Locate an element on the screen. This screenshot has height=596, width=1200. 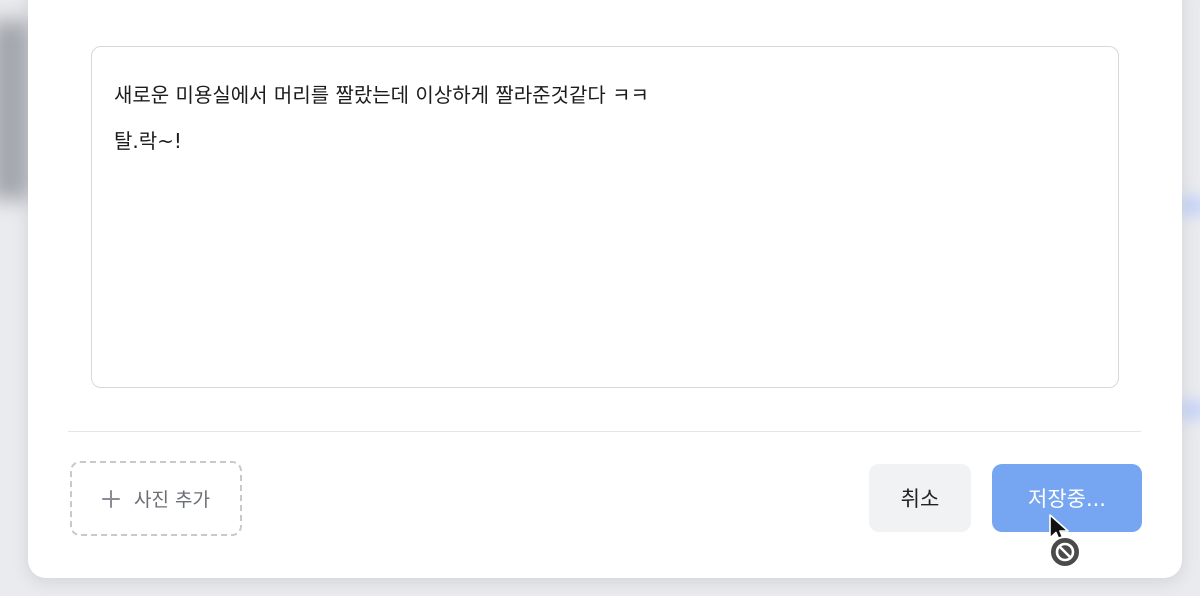
add-photo-button: 사진 추가 is located at coordinates (156, 498).